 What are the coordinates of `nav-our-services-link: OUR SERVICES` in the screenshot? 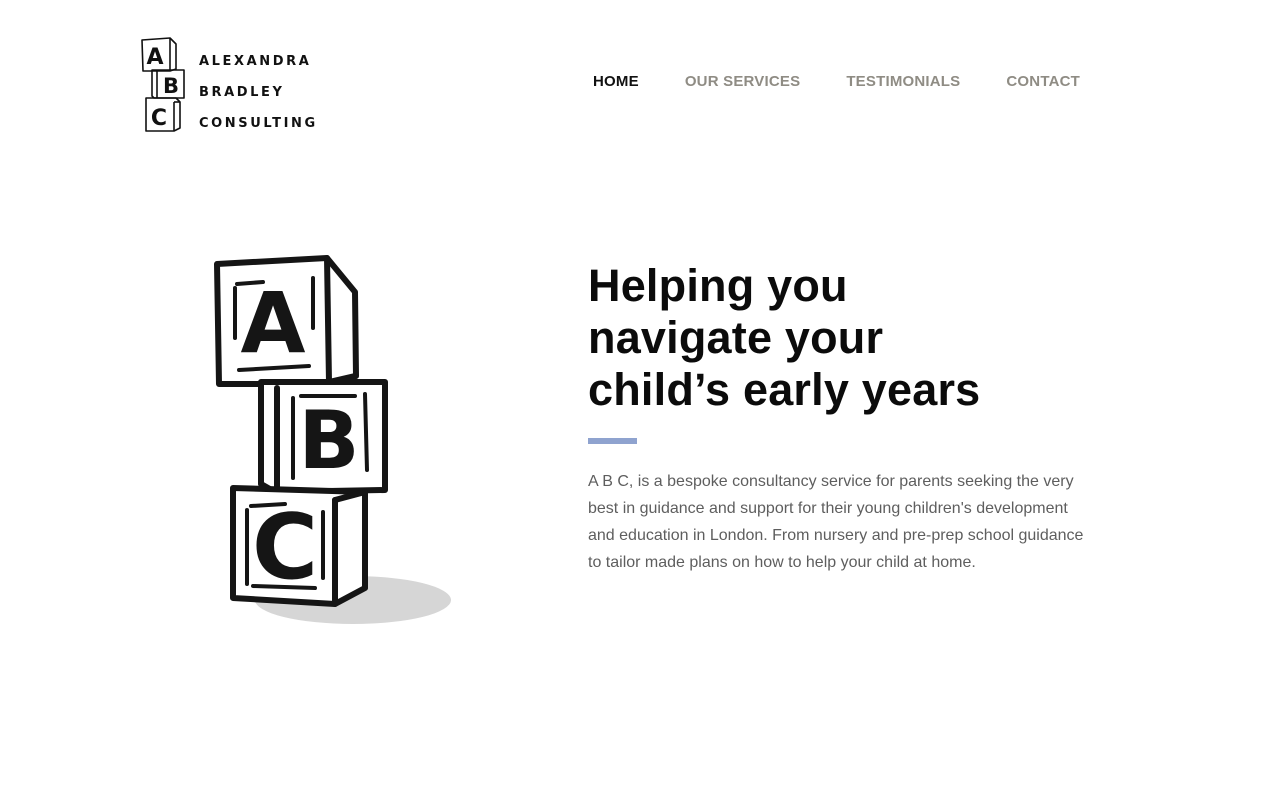 It's located at (743, 82).